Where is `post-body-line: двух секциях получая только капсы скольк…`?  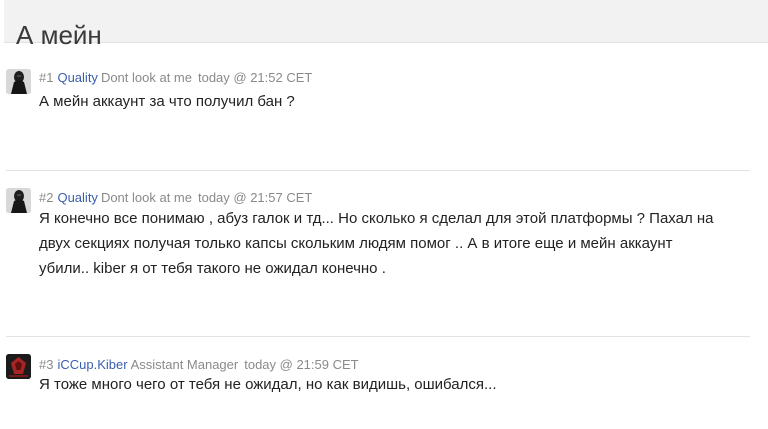
post-body-line: двух секциях получая только капсы скольк… is located at coordinates (356, 243).